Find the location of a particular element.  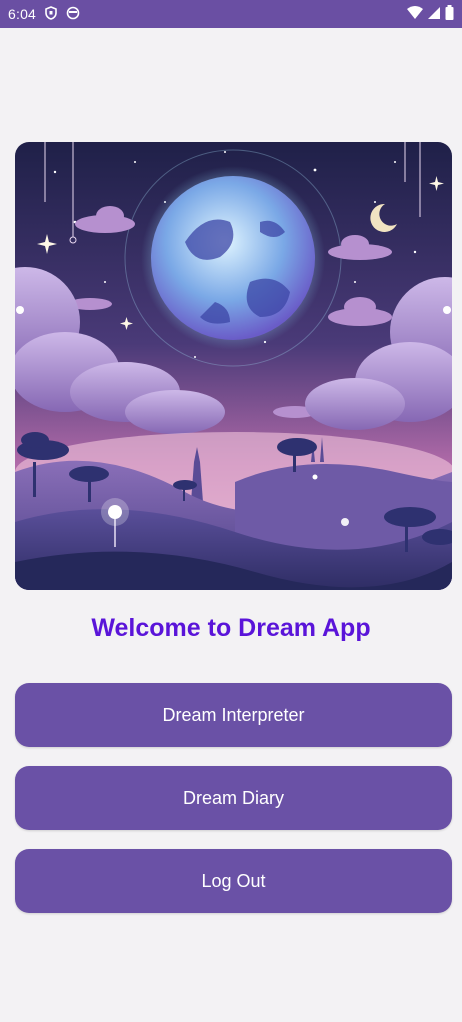

log-out-button: Log Out is located at coordinates (233, 881).